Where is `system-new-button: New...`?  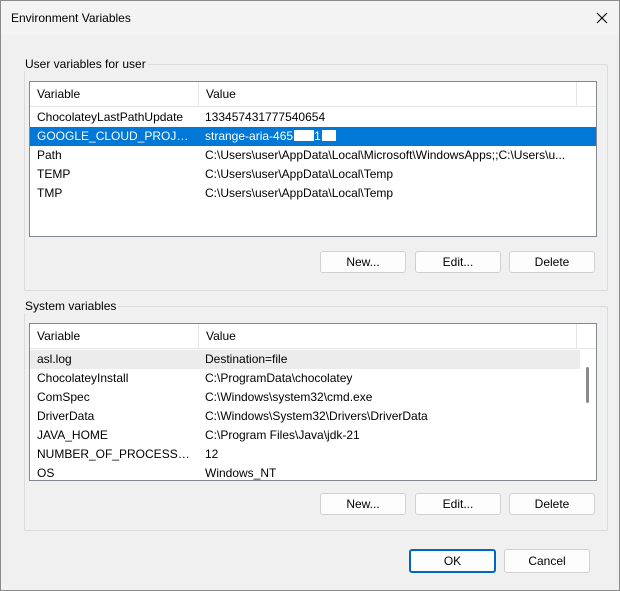
system-new-button: New... is located at coordinates (363, 504).